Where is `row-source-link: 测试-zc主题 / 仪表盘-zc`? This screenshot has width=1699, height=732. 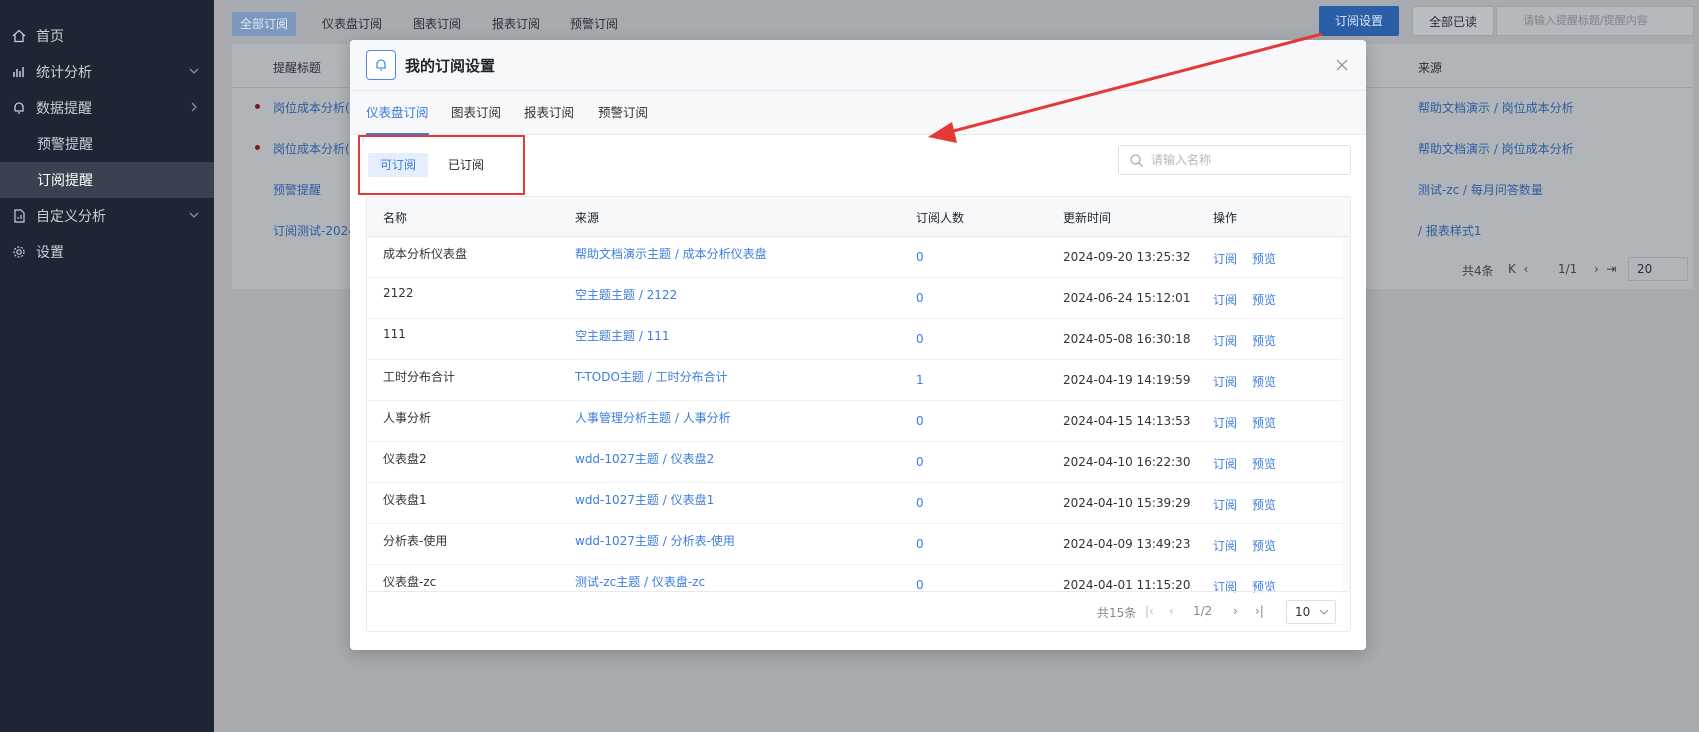 row-source-link: 测试-zc主题 / 仪表盘-zc is located at coordinates (640, 581).